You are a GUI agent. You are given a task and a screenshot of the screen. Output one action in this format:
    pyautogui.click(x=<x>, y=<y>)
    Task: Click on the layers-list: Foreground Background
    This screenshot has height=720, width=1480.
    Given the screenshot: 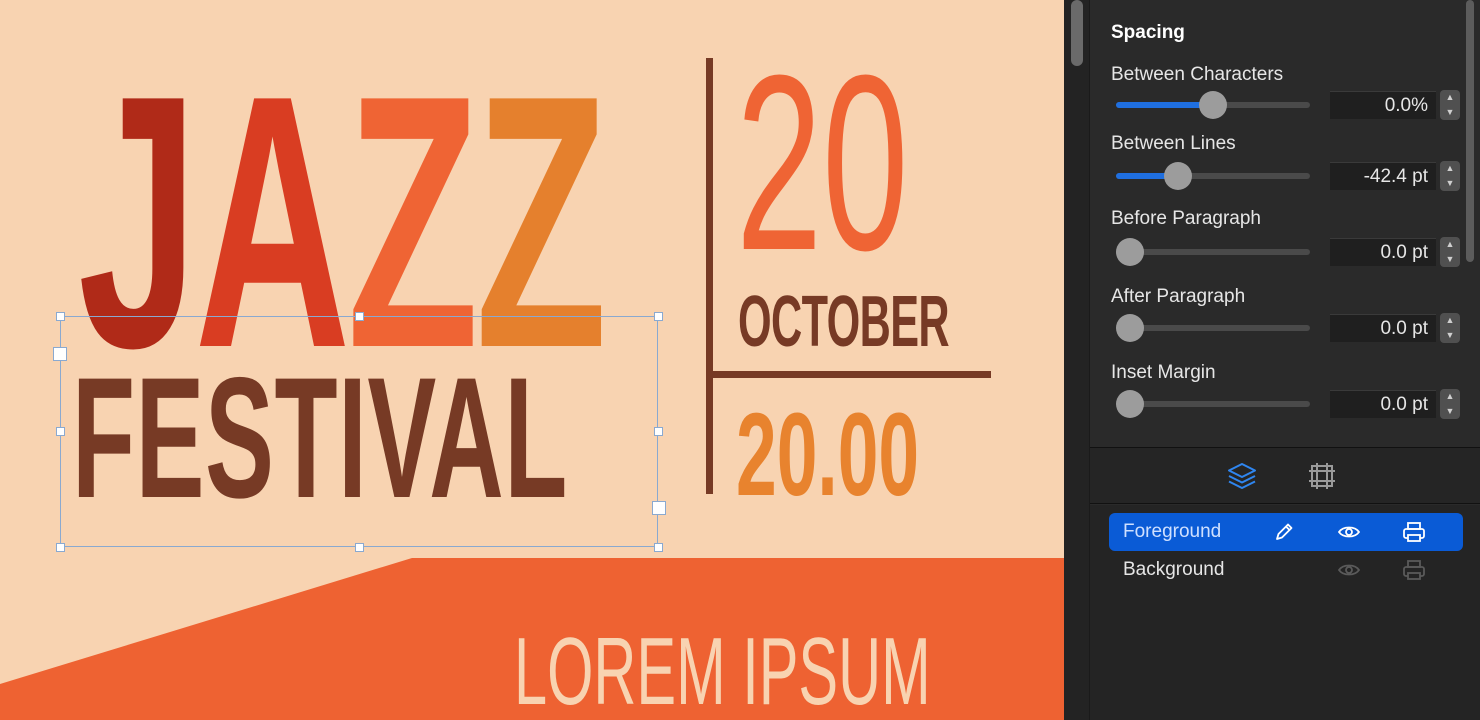 What is the action you would take?
    pyautogui.click(x=1285, y=612)
    